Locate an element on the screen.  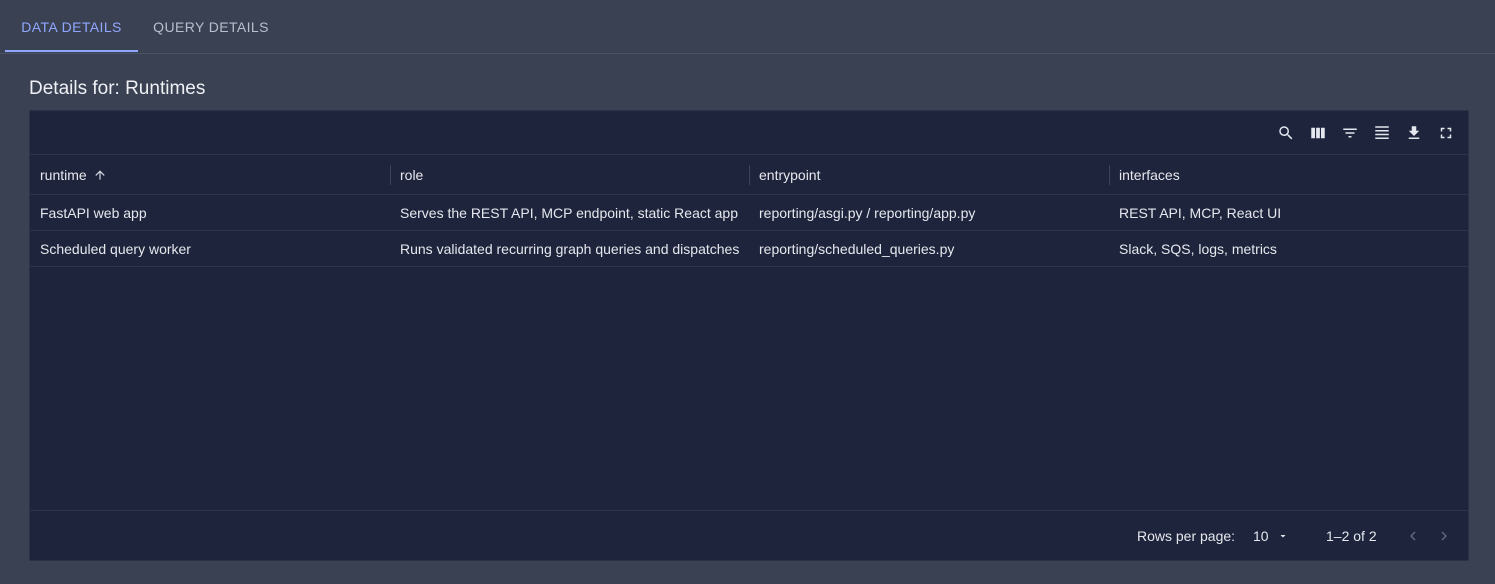
column-header-label: runtime is located at coordinates (63, 175).